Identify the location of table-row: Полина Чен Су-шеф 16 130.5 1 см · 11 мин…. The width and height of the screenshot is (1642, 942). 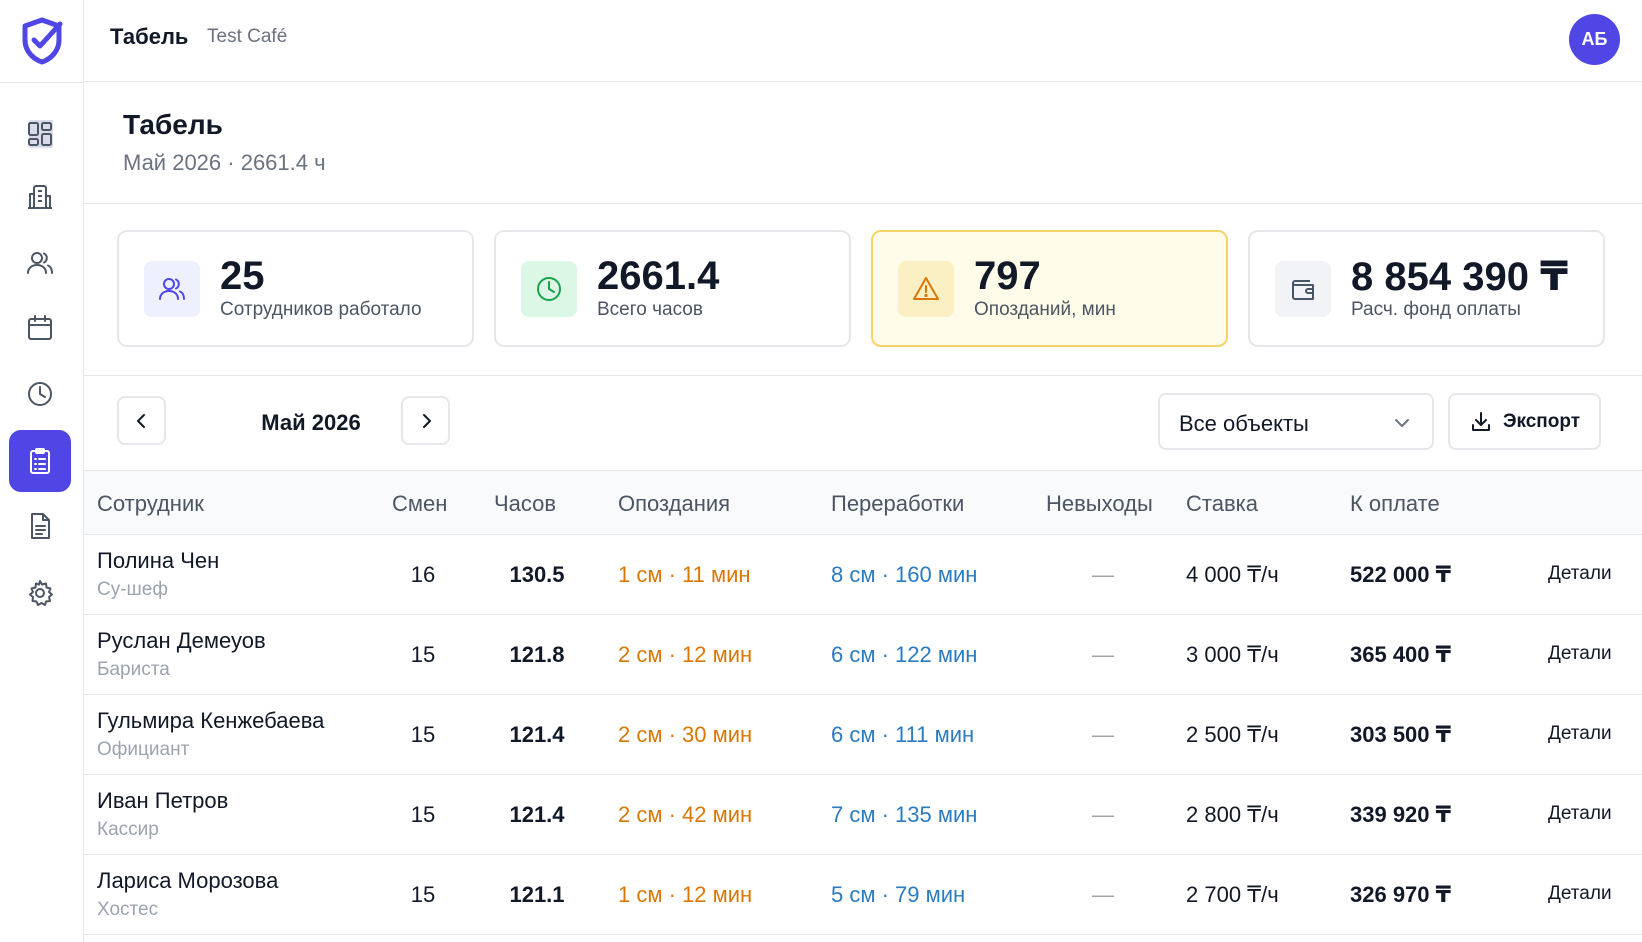
(863, 575).